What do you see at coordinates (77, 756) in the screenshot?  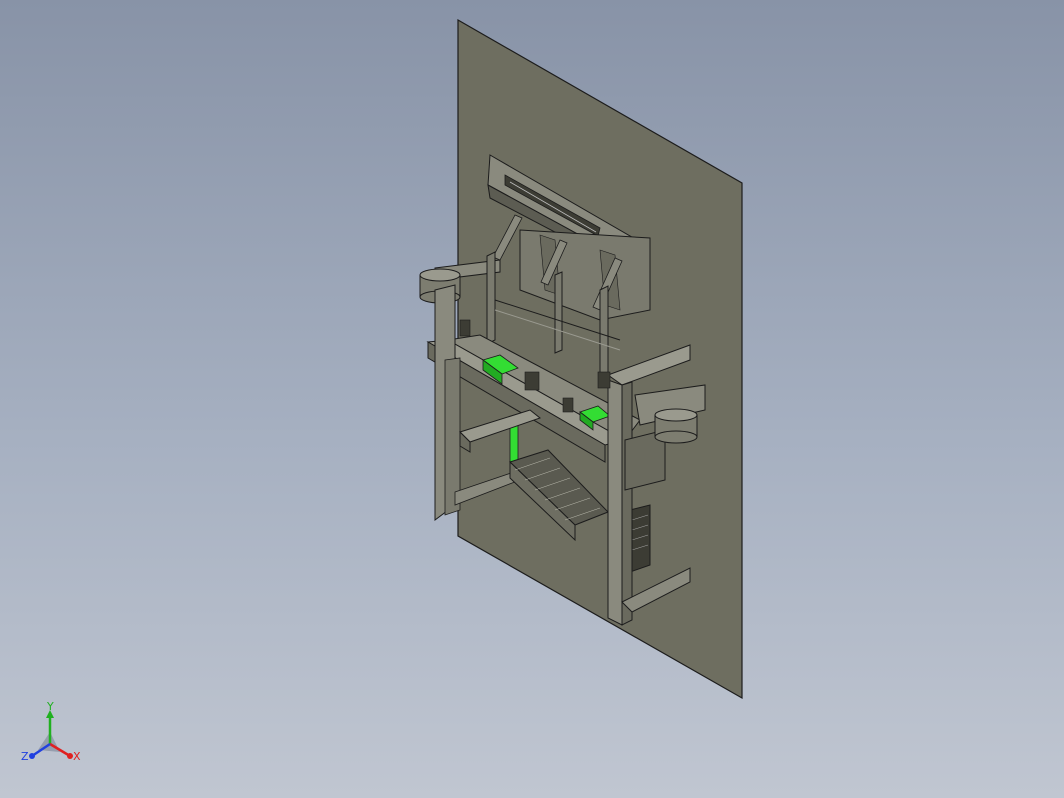 I see `triad-x-label: X` at bounding box center [77, 756].